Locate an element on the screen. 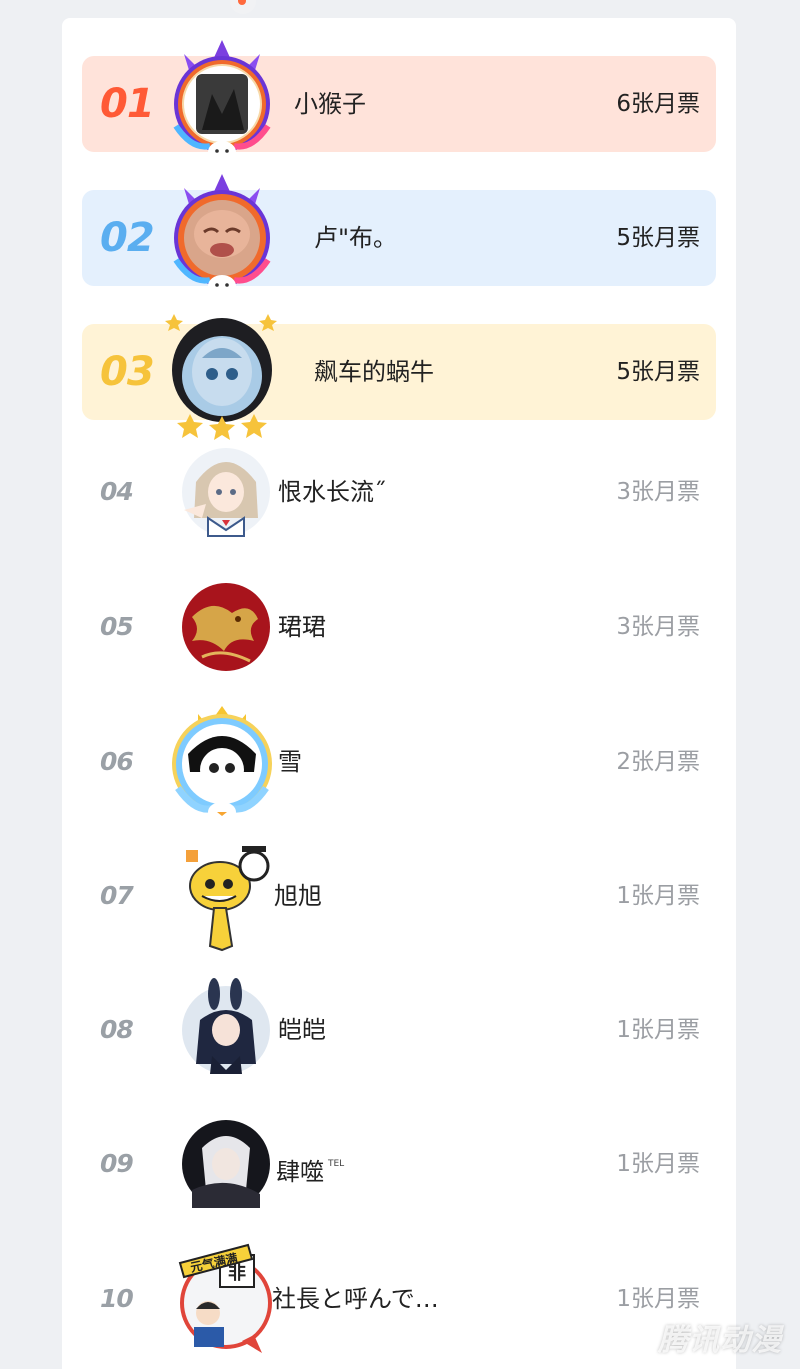  ranking-row-2: 02 卢"布。 5张月票 is located at coordinates (399, 235).